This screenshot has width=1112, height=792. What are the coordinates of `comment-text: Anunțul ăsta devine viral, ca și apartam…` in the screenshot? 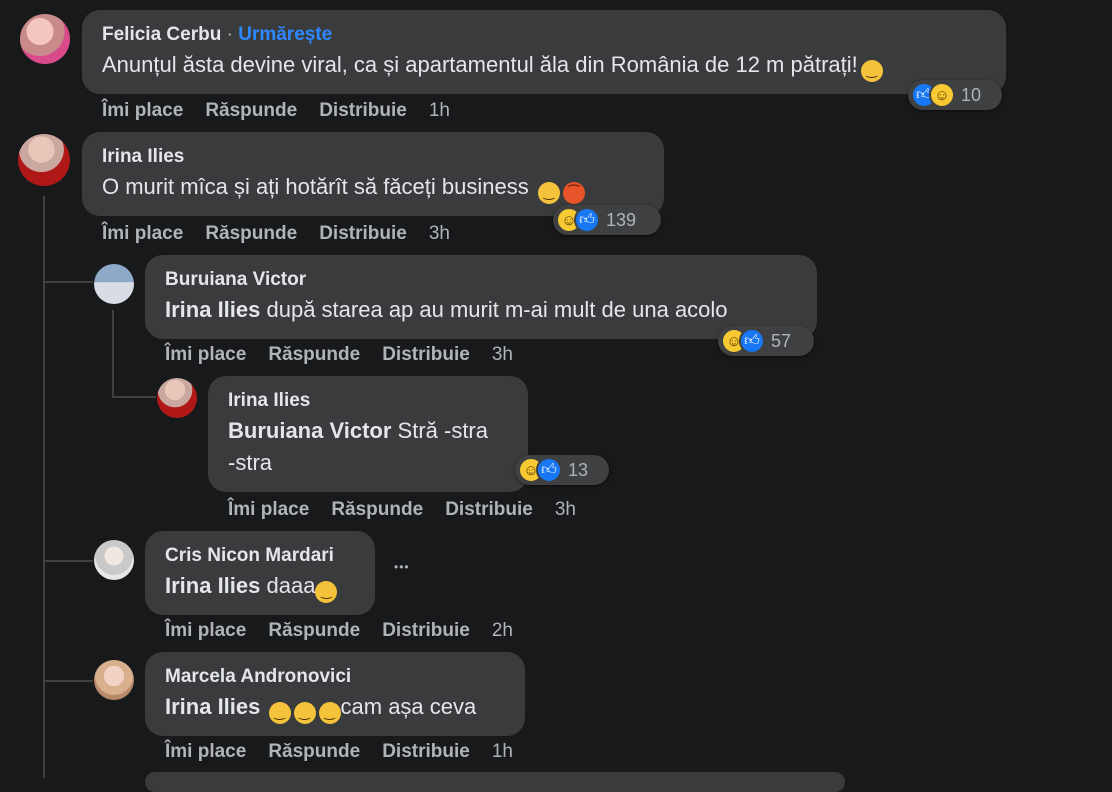 It's located at (480, 64).